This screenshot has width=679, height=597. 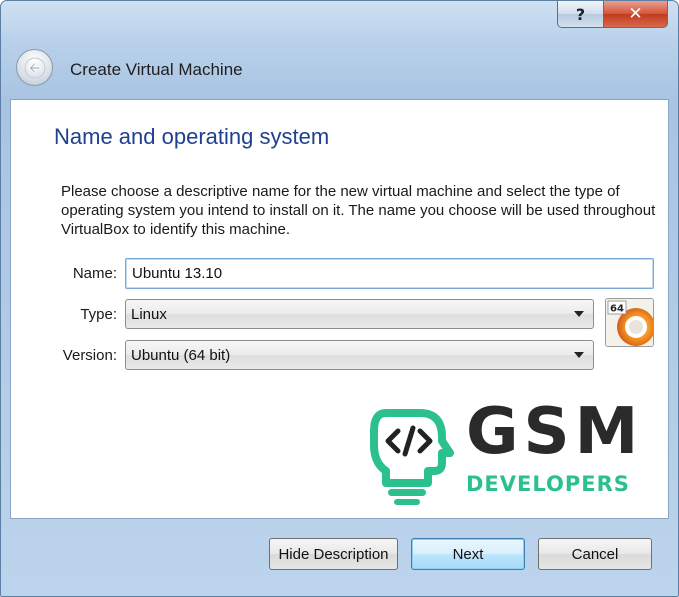 I want to click on close-icon: ✕, so click(x=635, y=14).